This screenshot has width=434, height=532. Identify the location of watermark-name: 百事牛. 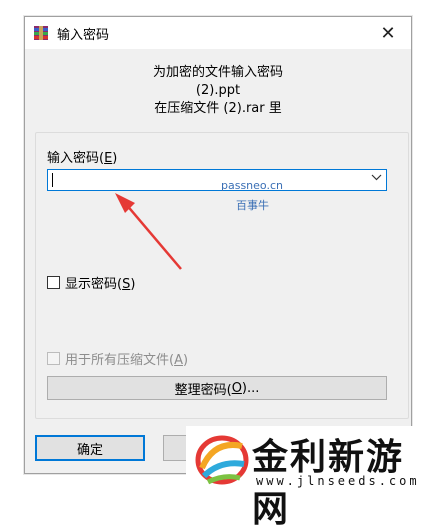
(252, 205).